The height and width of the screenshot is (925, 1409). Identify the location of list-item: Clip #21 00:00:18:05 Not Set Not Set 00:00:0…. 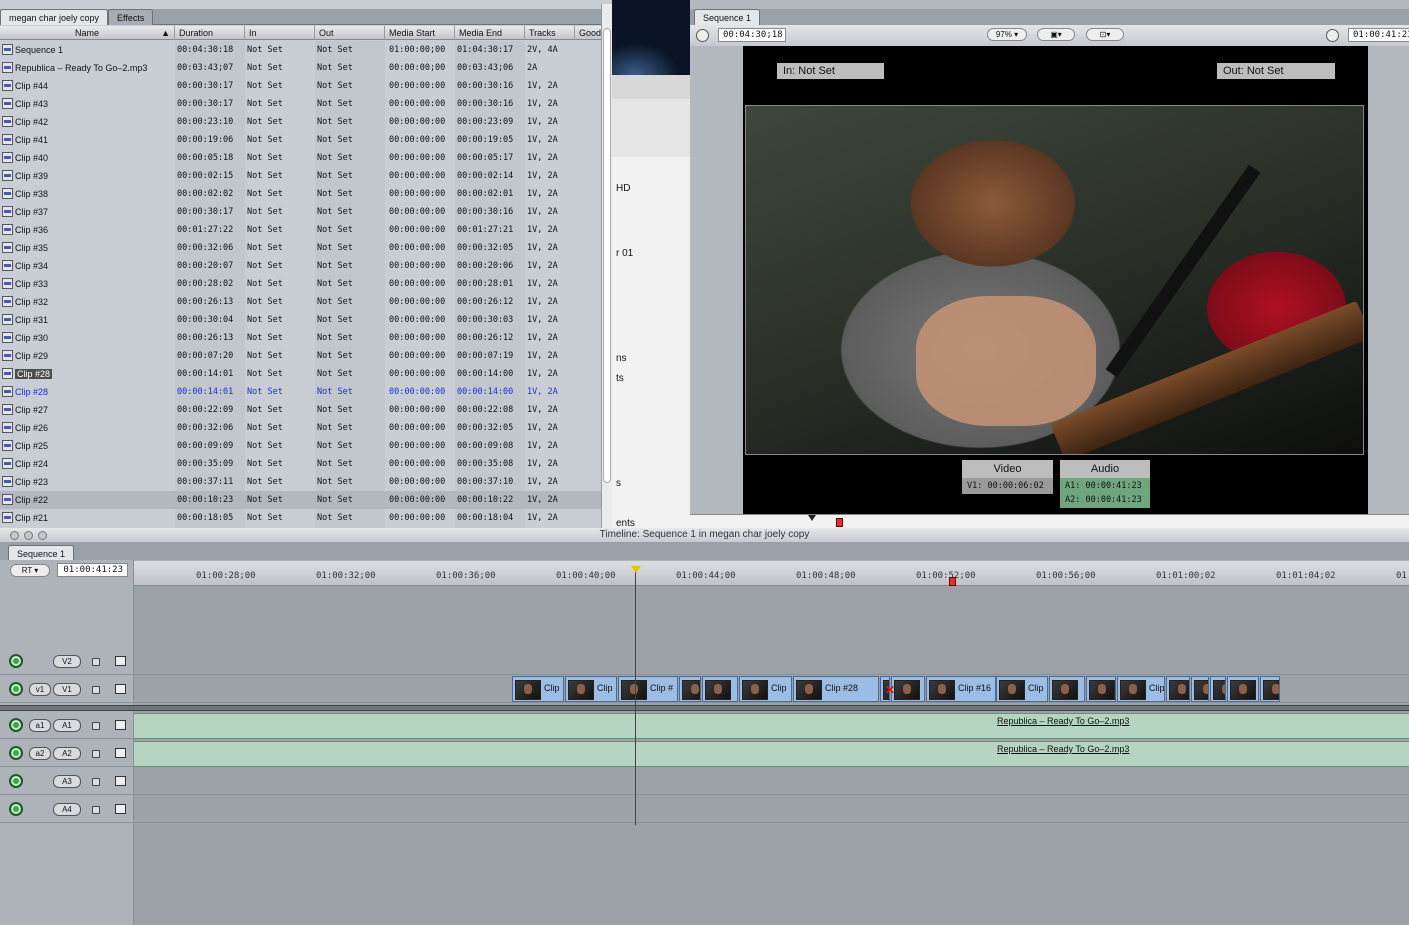
(302, 518).